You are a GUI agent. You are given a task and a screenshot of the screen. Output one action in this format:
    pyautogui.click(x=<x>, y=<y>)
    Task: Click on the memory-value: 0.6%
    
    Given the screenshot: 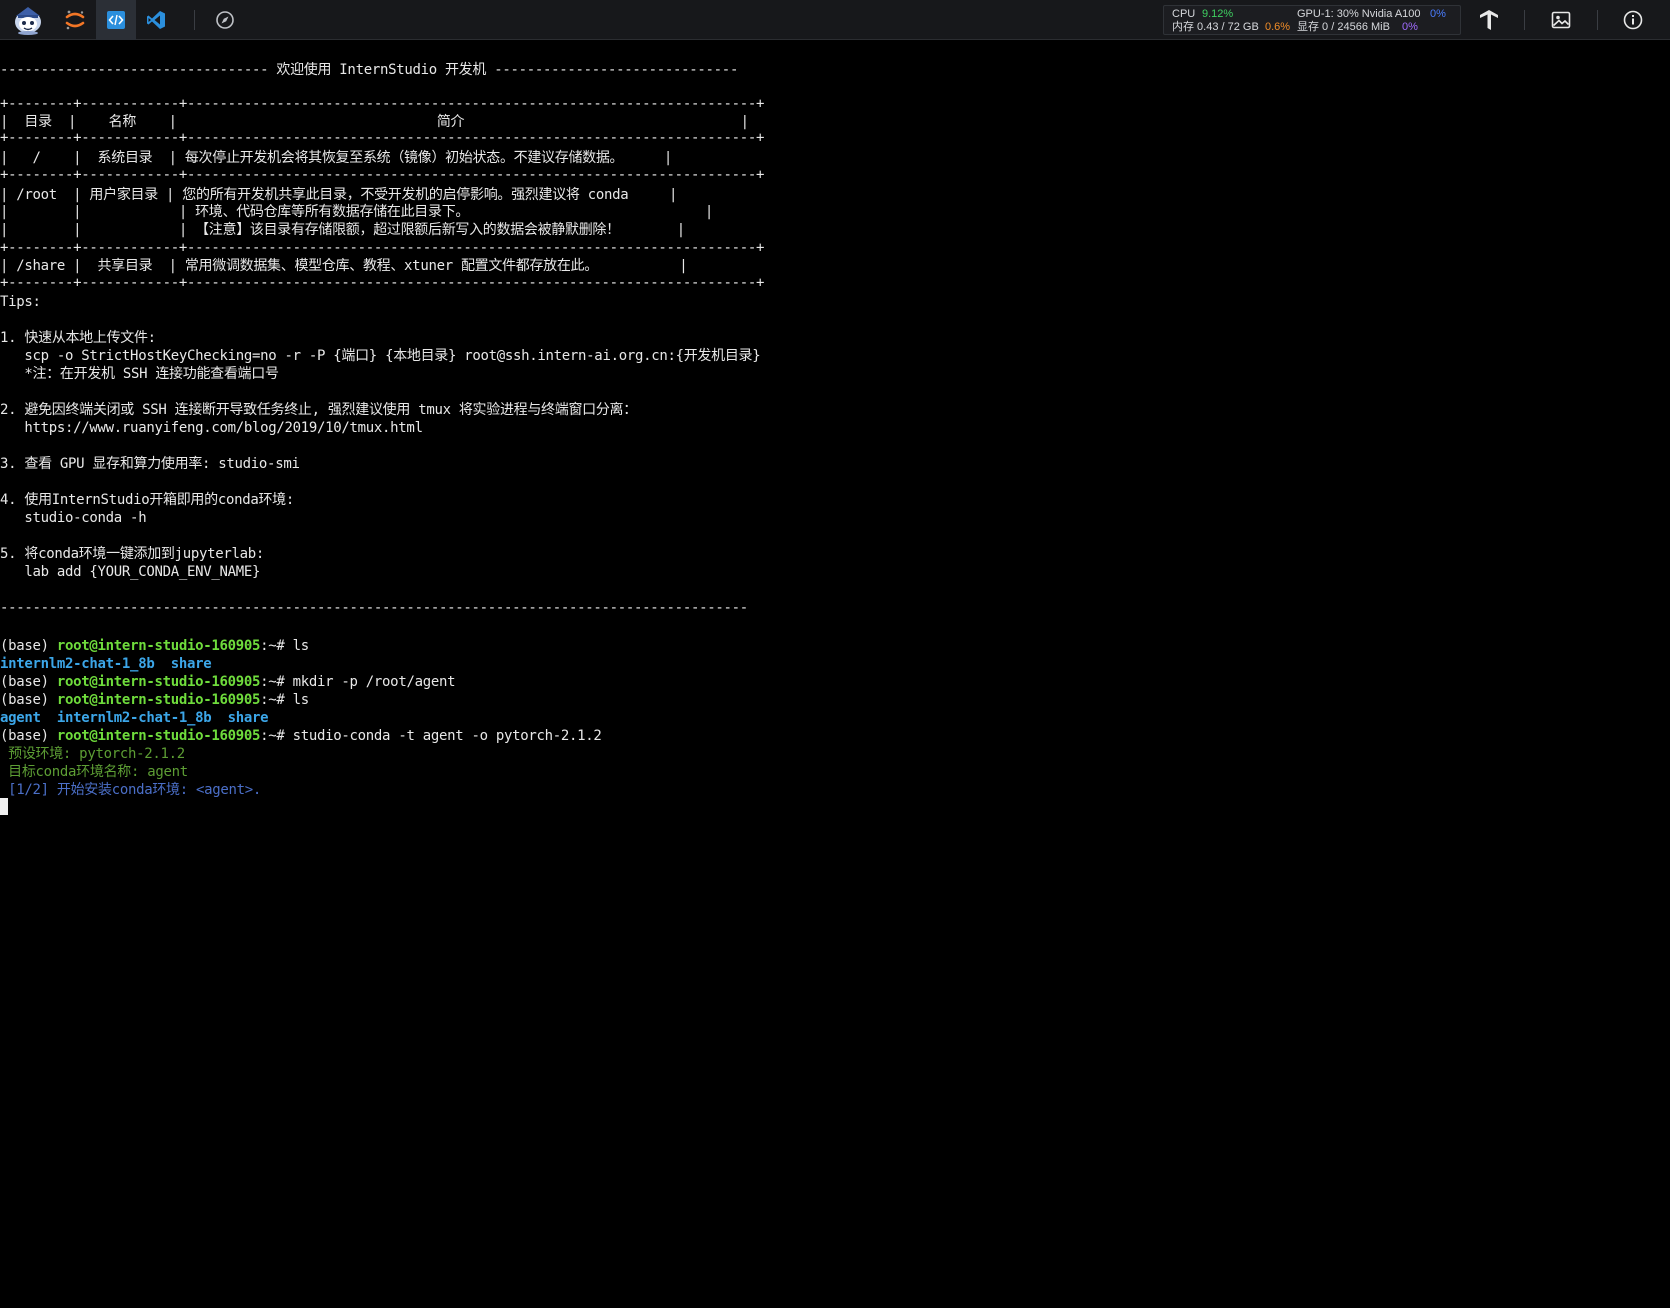 What is the action you would take?
    pyautogui.click(x=1278, y=27)
    